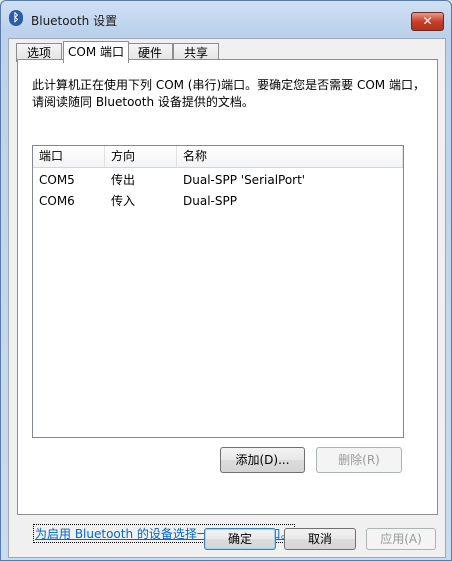 This screenshot has width=452, height=561. I want to click on ok-button: 确定, so click(240, 539).